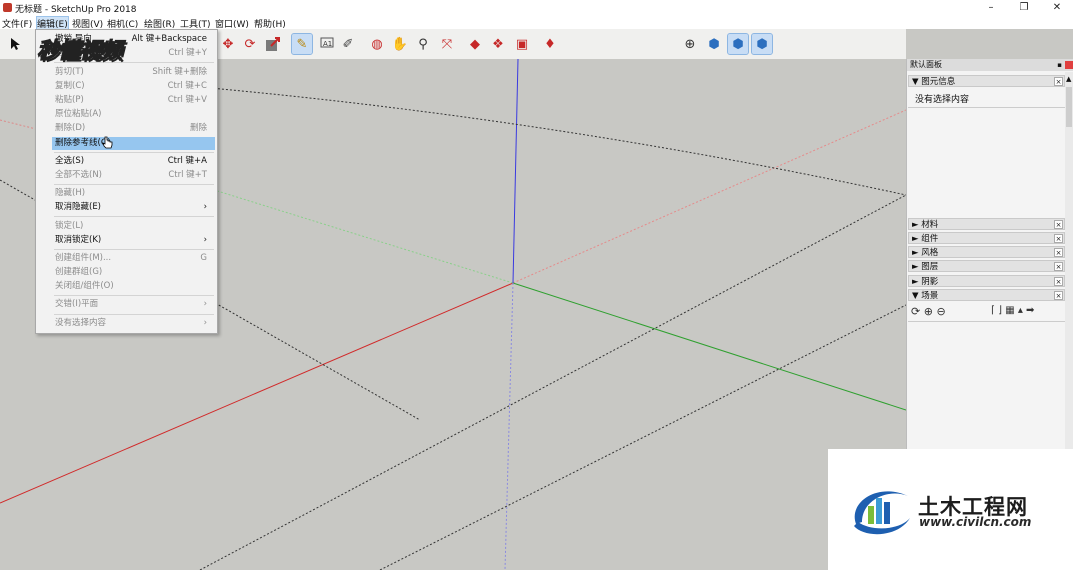  What do you see at coordinates (133, 86) in the screenshot?
I see `menu-copy: 复制(C) Ctrl 键+C` at bounding box center [133, 86].